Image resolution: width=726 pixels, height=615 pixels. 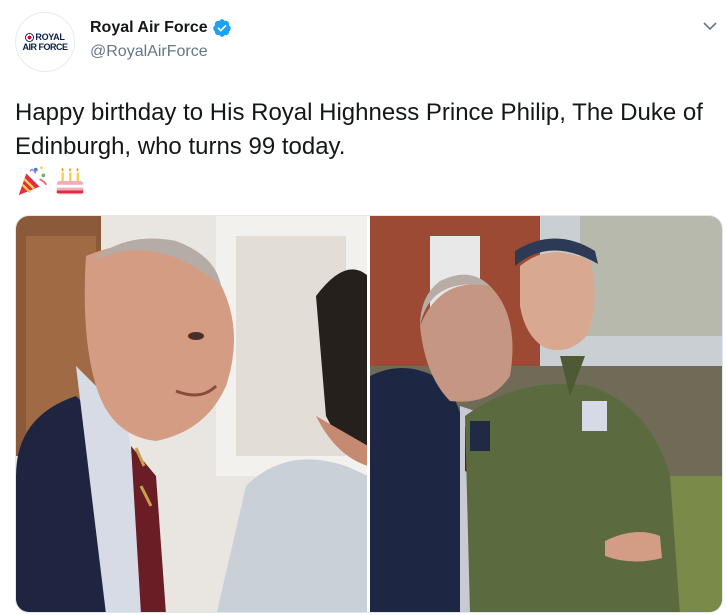 What do you see at coordinates (149, 28) in the screenshot?
I see `display-name: Royal Air Force` at bounding box center [149, 28].